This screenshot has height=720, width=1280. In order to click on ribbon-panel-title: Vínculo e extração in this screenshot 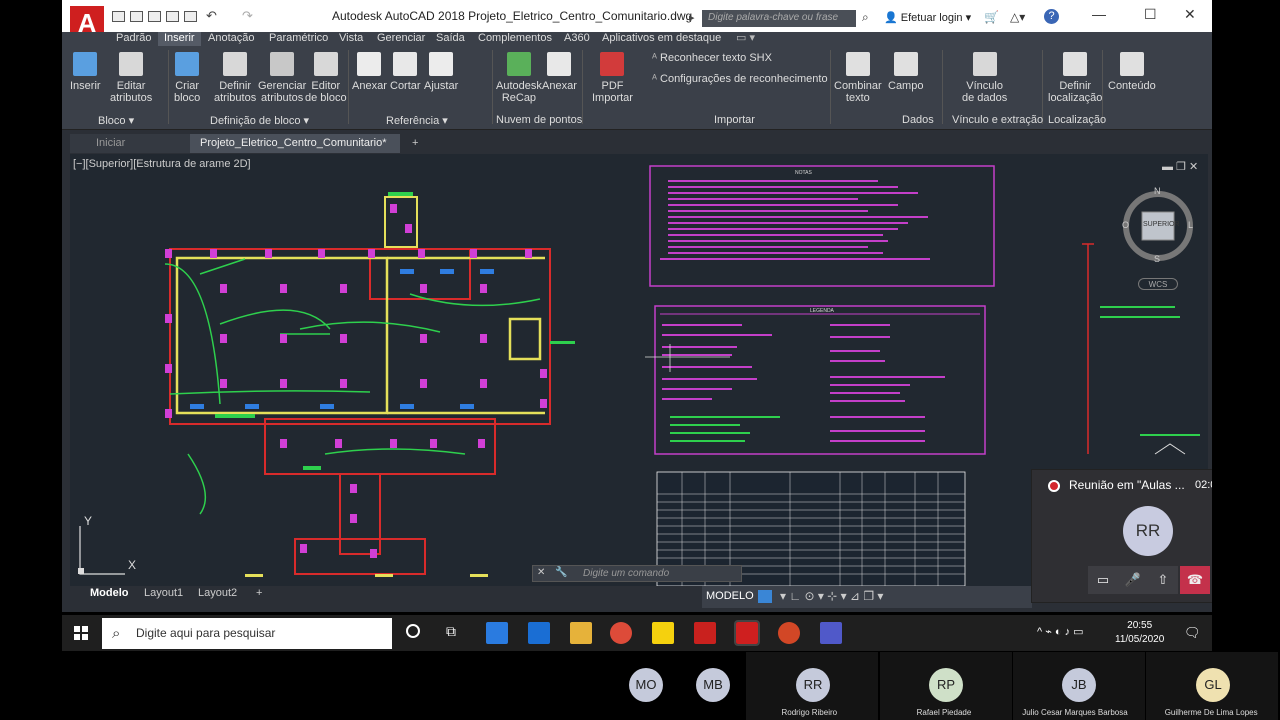, I will do `click(997, 120)`.